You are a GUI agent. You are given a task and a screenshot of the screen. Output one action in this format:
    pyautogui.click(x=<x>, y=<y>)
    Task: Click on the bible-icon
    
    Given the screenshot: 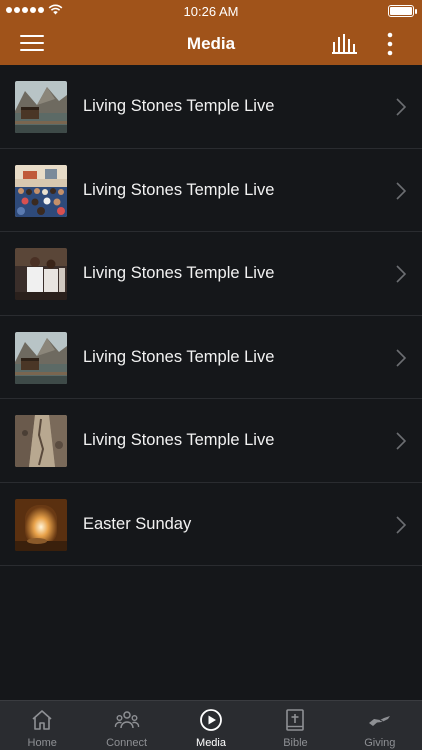 What is the action you would take?
    pyautogui.click(x=295, y=720)
    